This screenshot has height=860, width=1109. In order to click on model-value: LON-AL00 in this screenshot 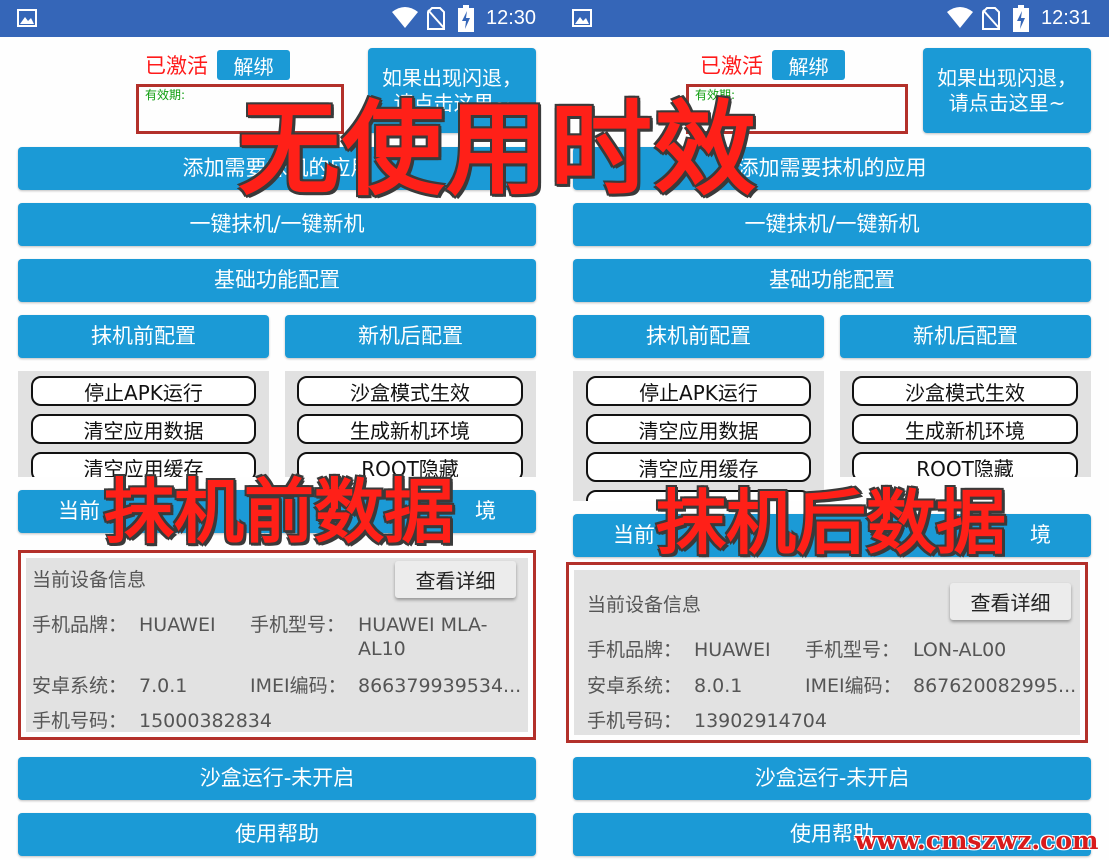, I will do `click(960, 650)`.